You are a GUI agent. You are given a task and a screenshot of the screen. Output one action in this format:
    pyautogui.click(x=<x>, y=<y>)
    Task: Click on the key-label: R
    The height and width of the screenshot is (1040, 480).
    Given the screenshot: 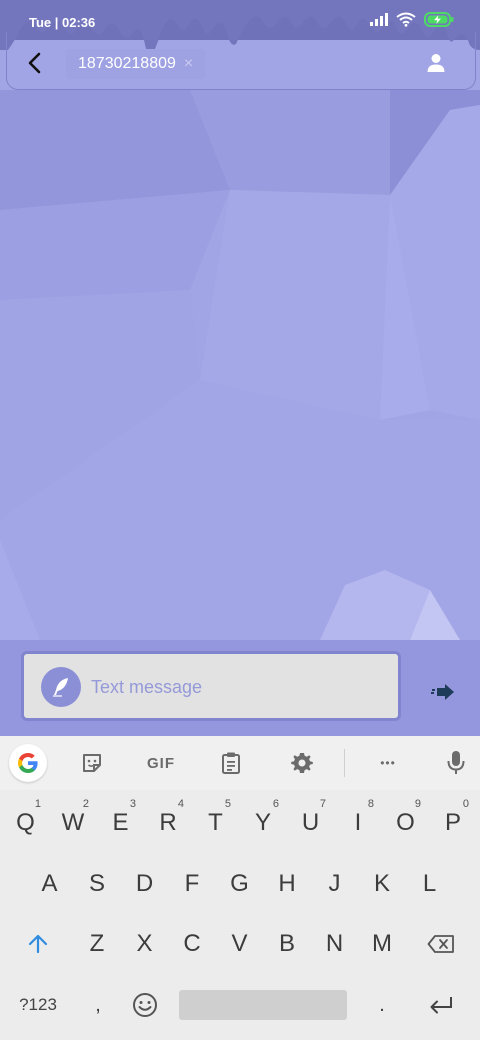 What is the action you would take?
    pyautogui.click(x=168, y=822)
    